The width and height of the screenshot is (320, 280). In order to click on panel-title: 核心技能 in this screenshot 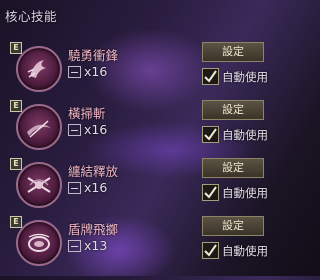, I will do `click(31, 16)`.